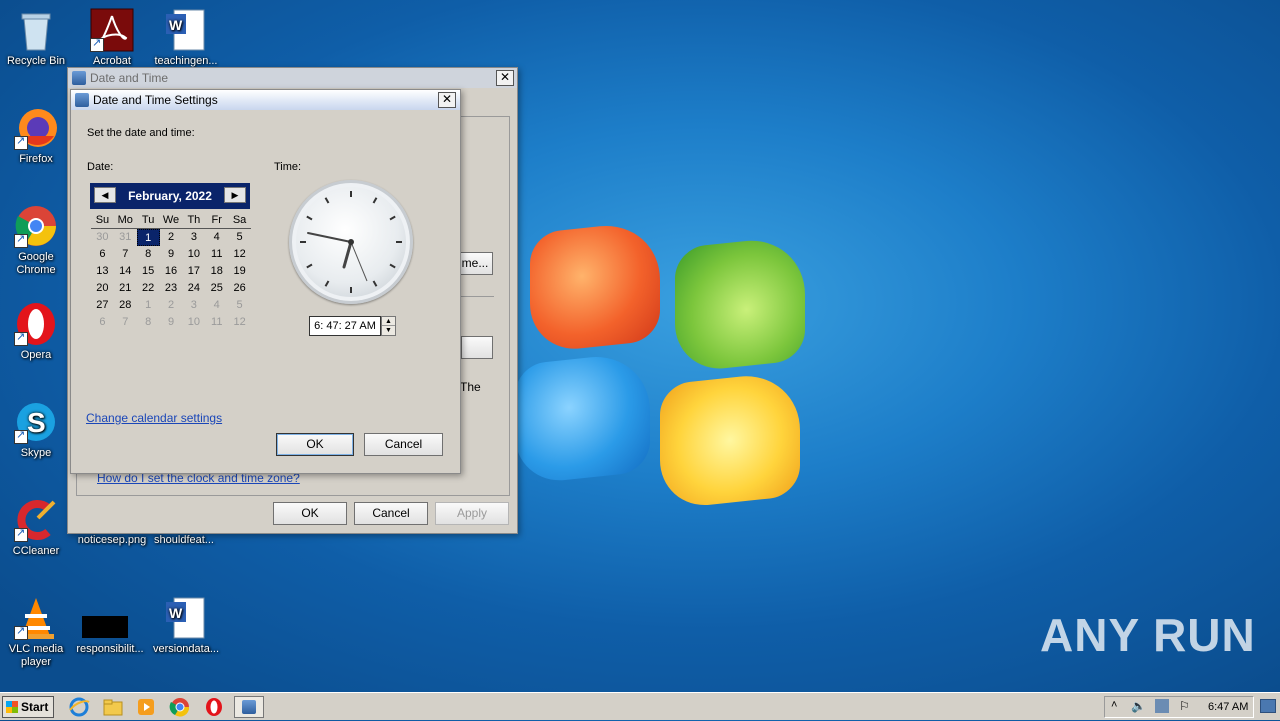 The image size is (1280, 721). What do you see at coordinates (235, 195) in the screenshot?
I see `next-month-button: ▶` at bounding box center [235, 195].